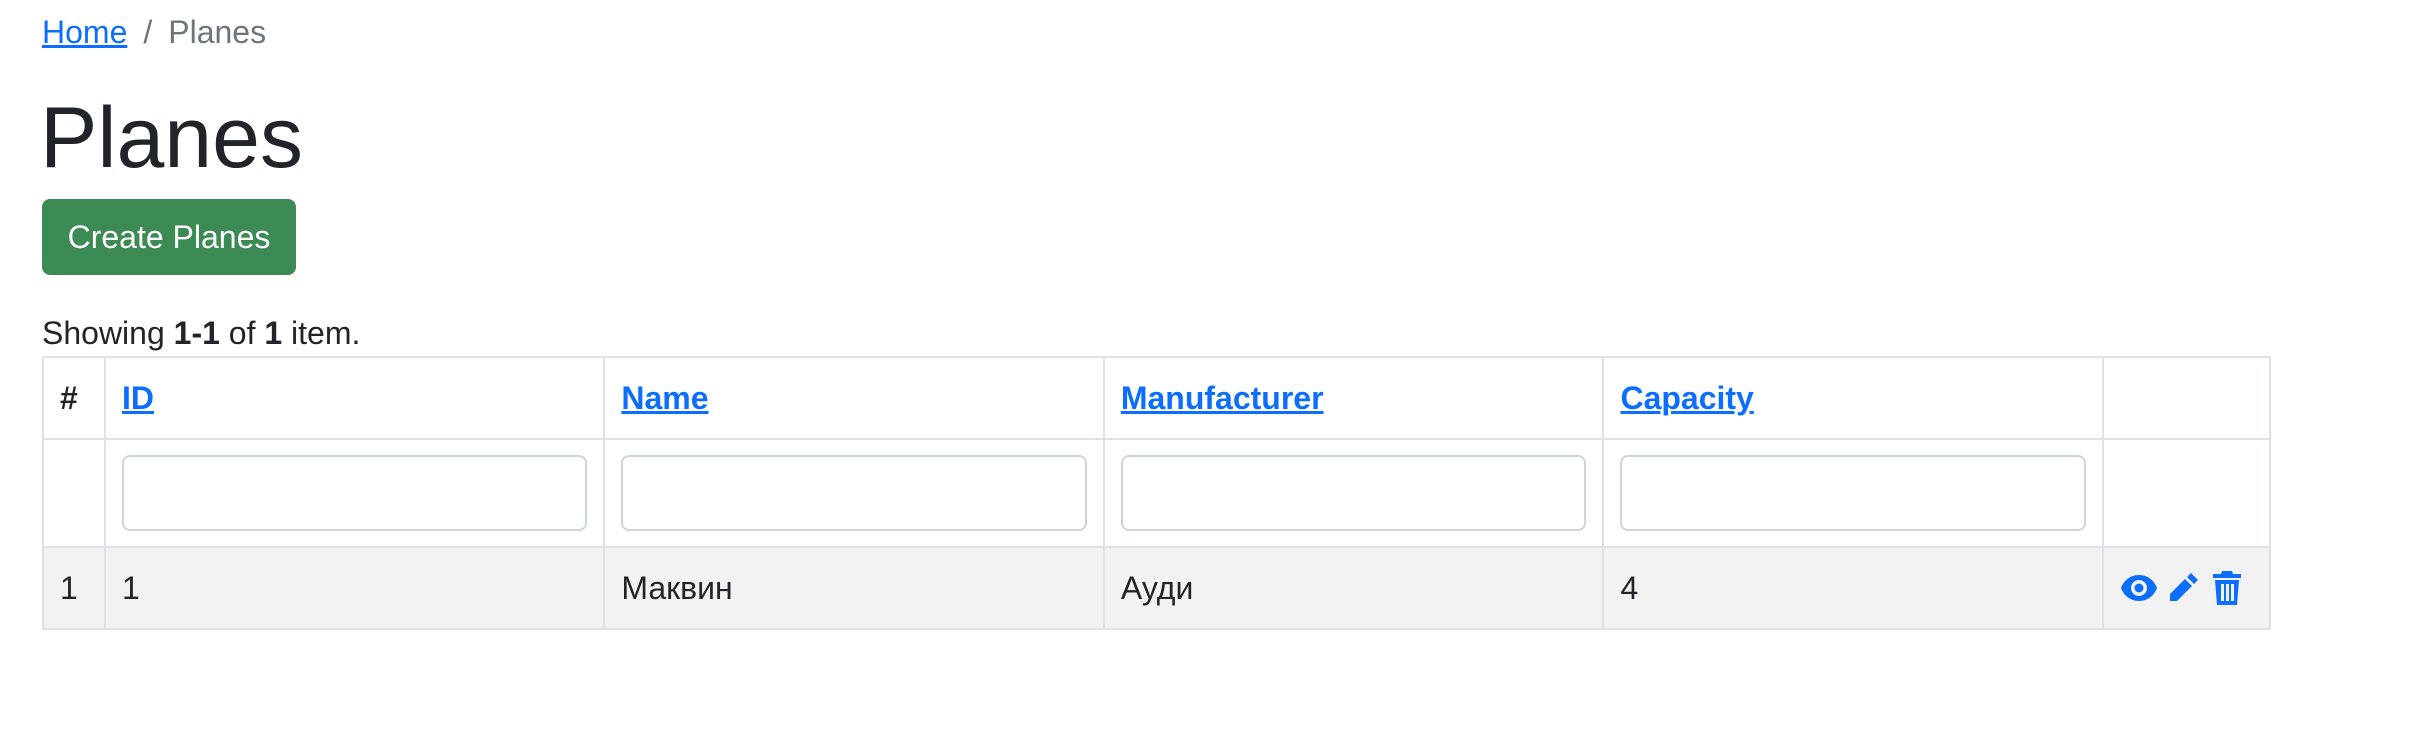 Image resolution: width=2428 pixels, height=730 pixels. I want to click on breadcrumb: Home / Planes, so click(154, 32).